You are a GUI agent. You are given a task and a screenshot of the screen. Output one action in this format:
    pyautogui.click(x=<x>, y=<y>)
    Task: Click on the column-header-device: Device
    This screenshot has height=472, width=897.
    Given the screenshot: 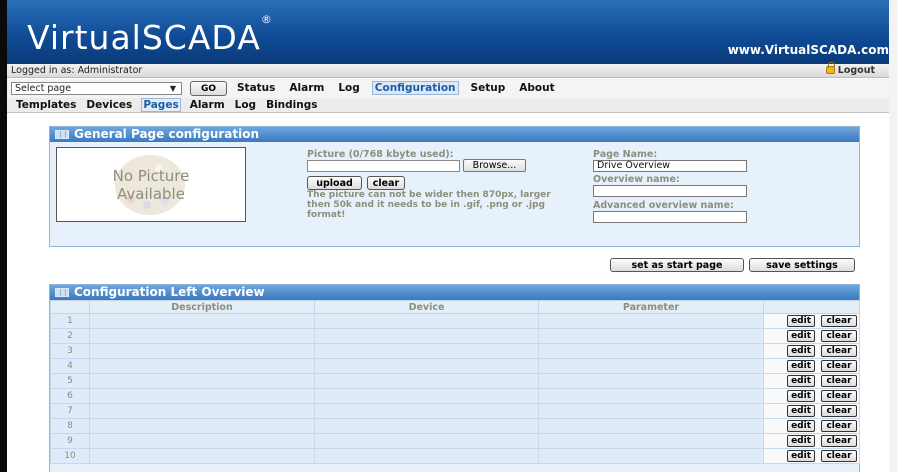 What is the action you would take?
    pyautogui.click(x=426, y=307)
    